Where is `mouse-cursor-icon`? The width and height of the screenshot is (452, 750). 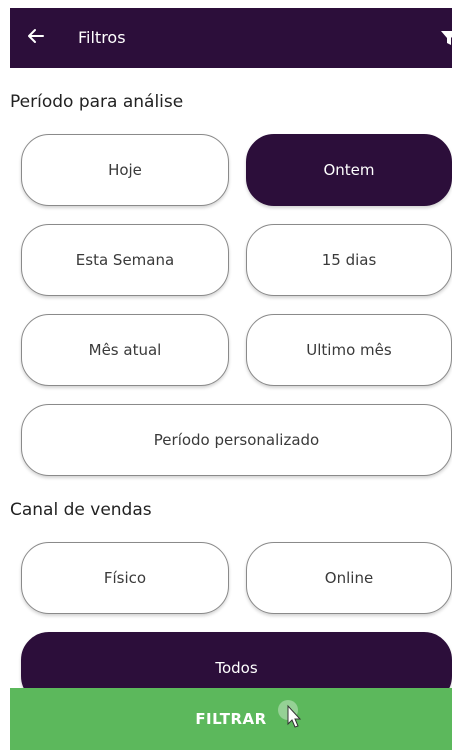 mouse-cursor-icon is located at coordinates (290, 714).